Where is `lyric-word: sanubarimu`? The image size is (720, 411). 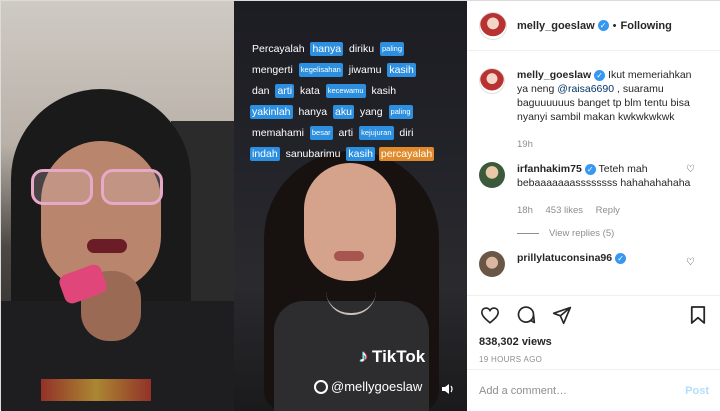 lyric-word: sanubarimu is located at coordinates (313, 154).